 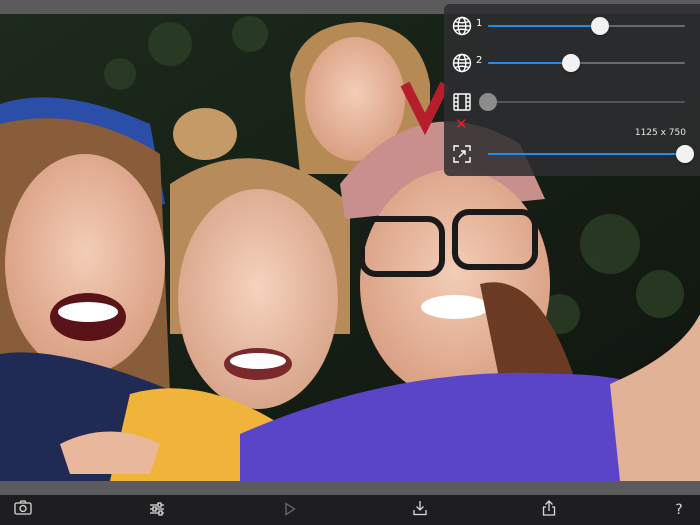 What do you see at coordinates (350, 510) in the screenshot?
I see `bottom-toolbar: ?` at bounding box center [350, 510].